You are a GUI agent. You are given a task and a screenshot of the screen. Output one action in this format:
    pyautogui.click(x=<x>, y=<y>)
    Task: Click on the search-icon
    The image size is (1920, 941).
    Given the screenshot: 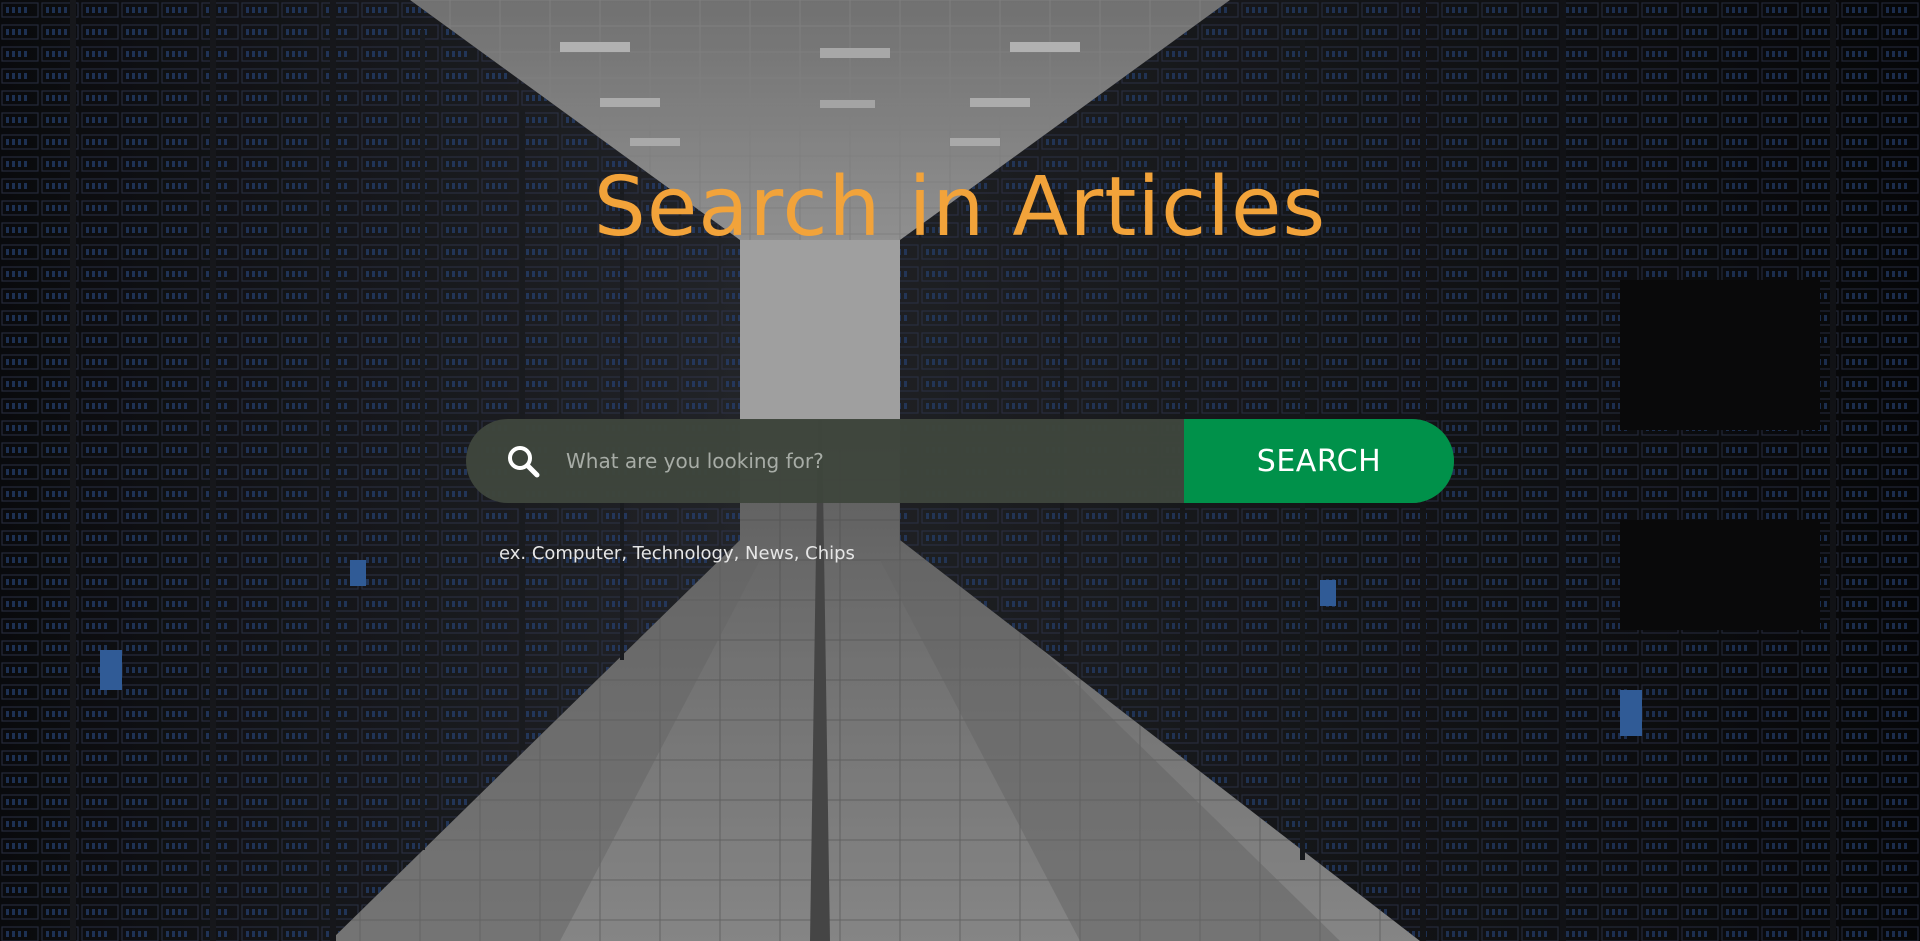 What is the action you would take?
    pyautogui.click(x=523, y=461)
    